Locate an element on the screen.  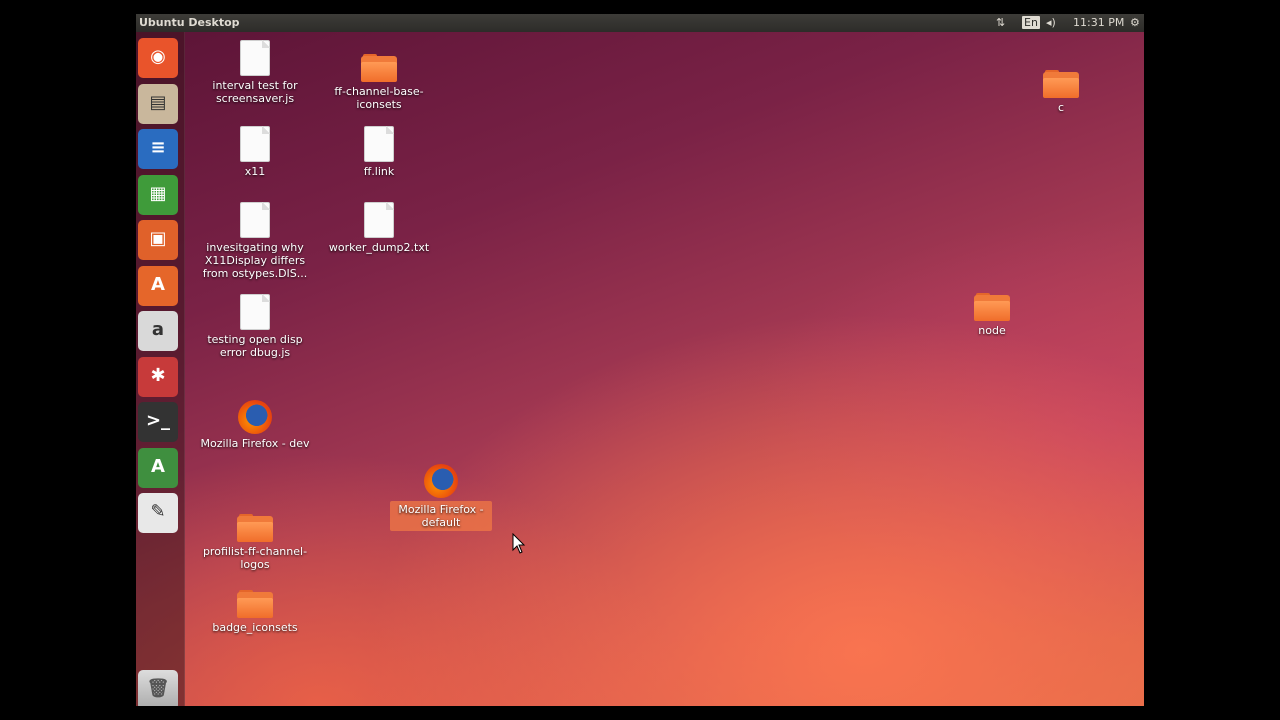
desktop-launcher-icon: Mozilla Firefox - dev is located at coordinates (255, 425).